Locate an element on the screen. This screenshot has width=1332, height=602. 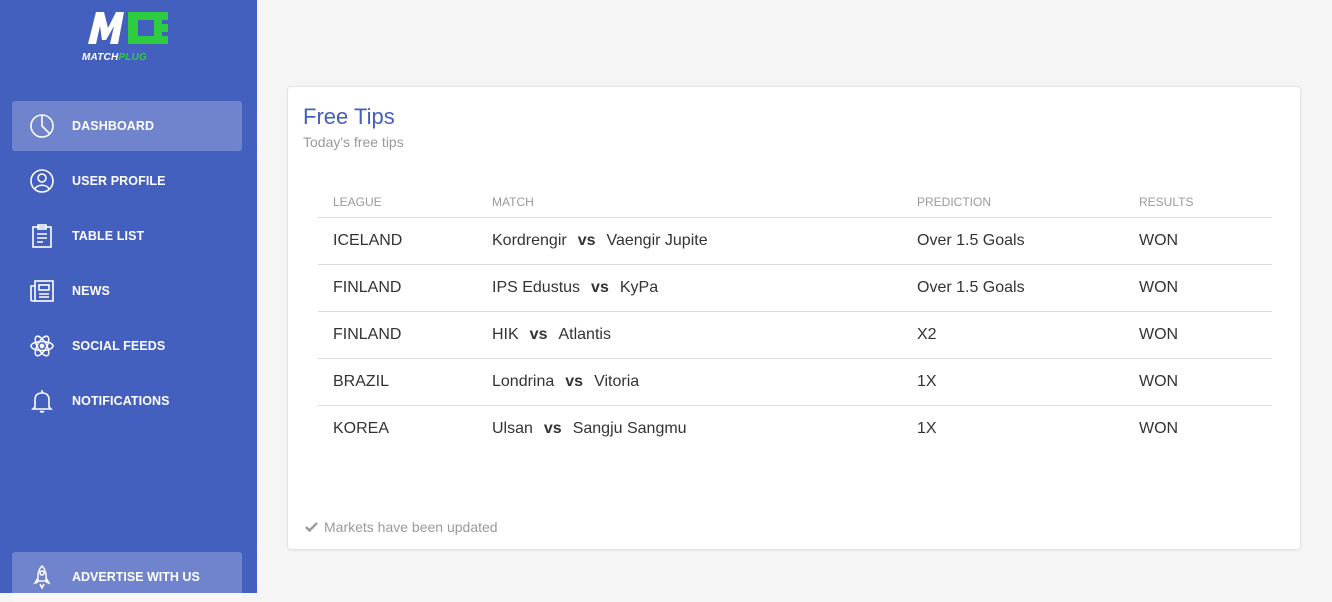
sidebar-item-dashboard: DASHBOARD is located at coordinates (127, 126).